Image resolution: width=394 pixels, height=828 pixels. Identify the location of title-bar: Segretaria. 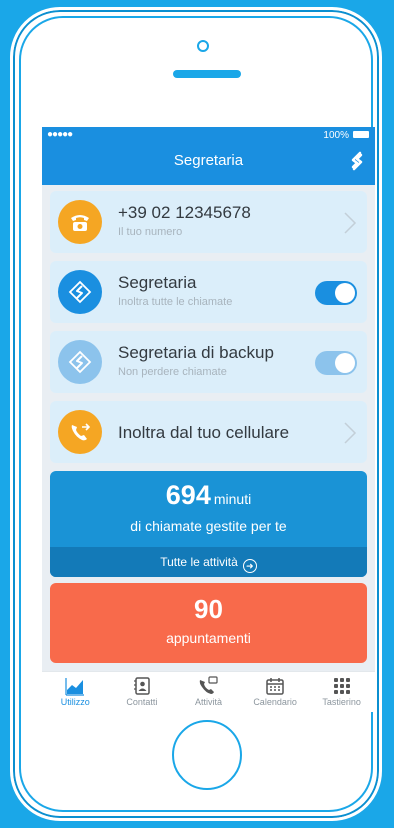
(208, 164).